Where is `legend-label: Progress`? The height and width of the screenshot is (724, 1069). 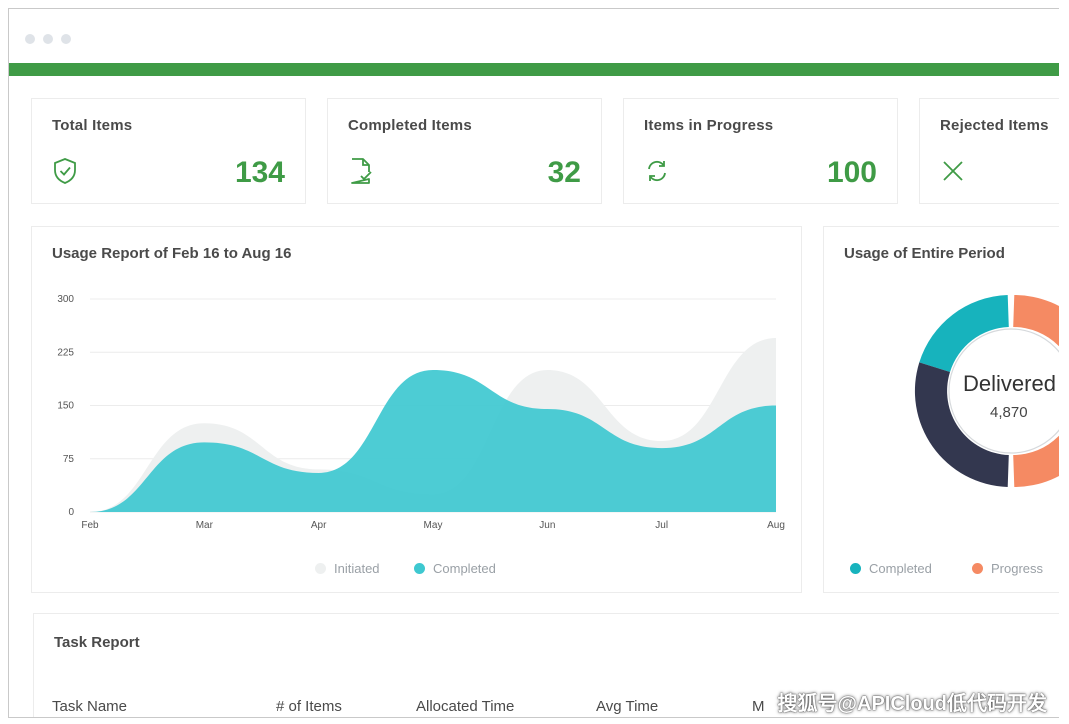
legend-label: Progress is located at coordinates (1017, 568).